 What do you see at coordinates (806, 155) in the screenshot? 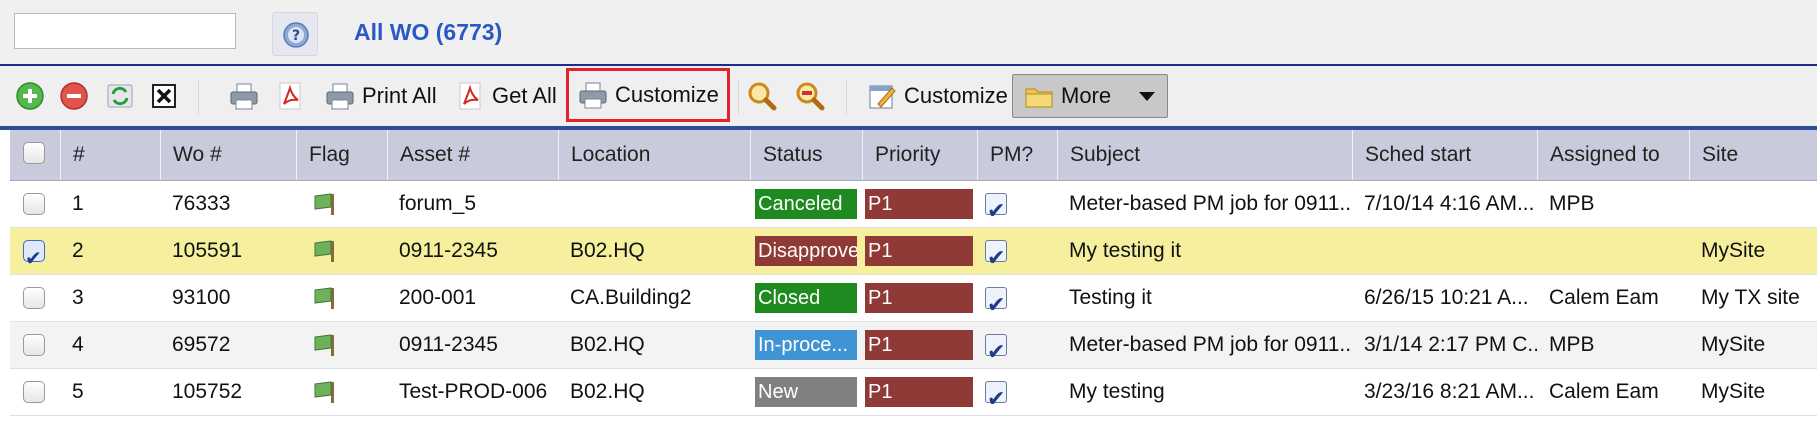
I see `col-header-status: Status` at bounding box center [806, 155].